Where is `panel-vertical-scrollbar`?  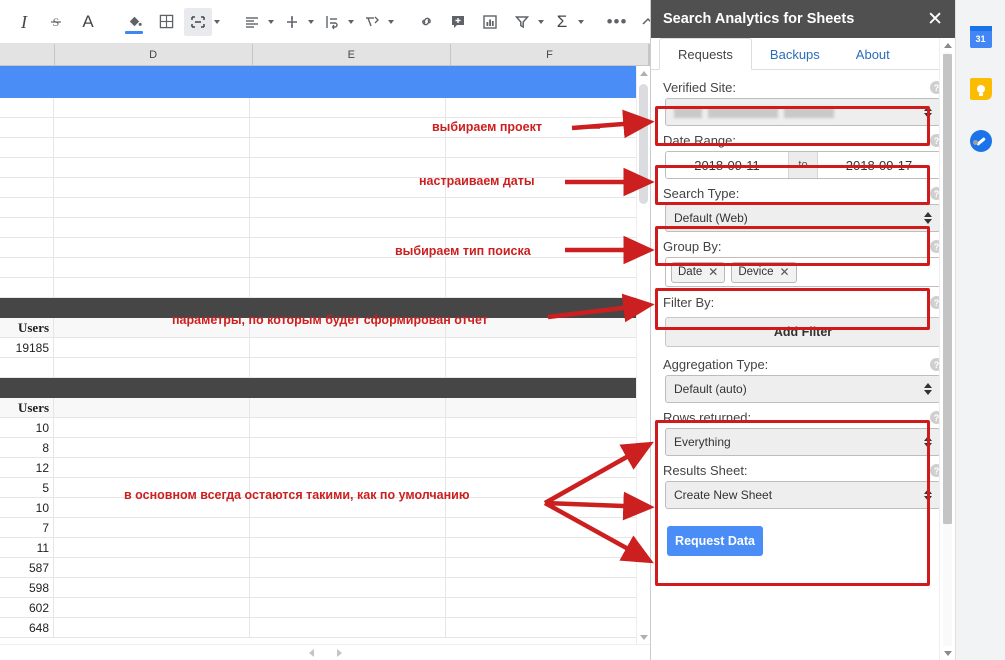
panel-vertical-scrollbar is located at coordinates (947, 349).